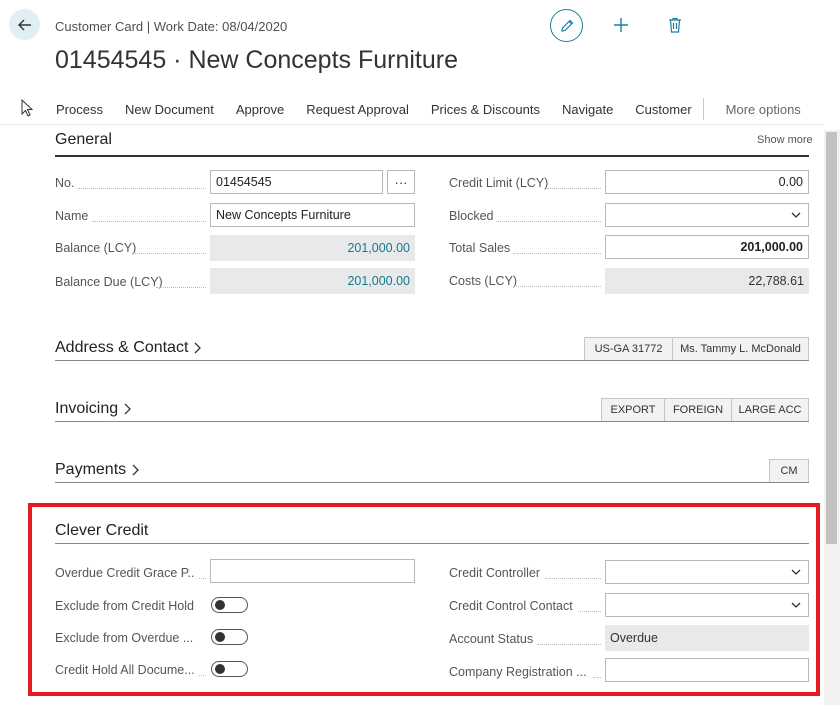 The height and width of the screenshot is (705, 840). I want to click on blocked-dots, so click(548, 221).